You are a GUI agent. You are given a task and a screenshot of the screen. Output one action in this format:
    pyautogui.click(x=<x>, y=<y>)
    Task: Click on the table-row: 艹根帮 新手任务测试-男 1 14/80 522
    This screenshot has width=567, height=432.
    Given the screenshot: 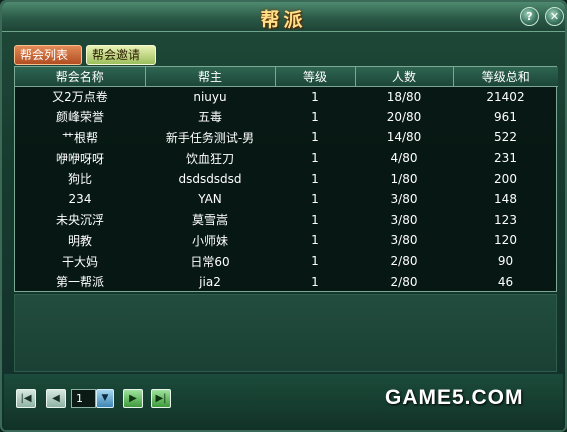 What is the action you would take?
    pyautogui.click(x=286, y=137)
    